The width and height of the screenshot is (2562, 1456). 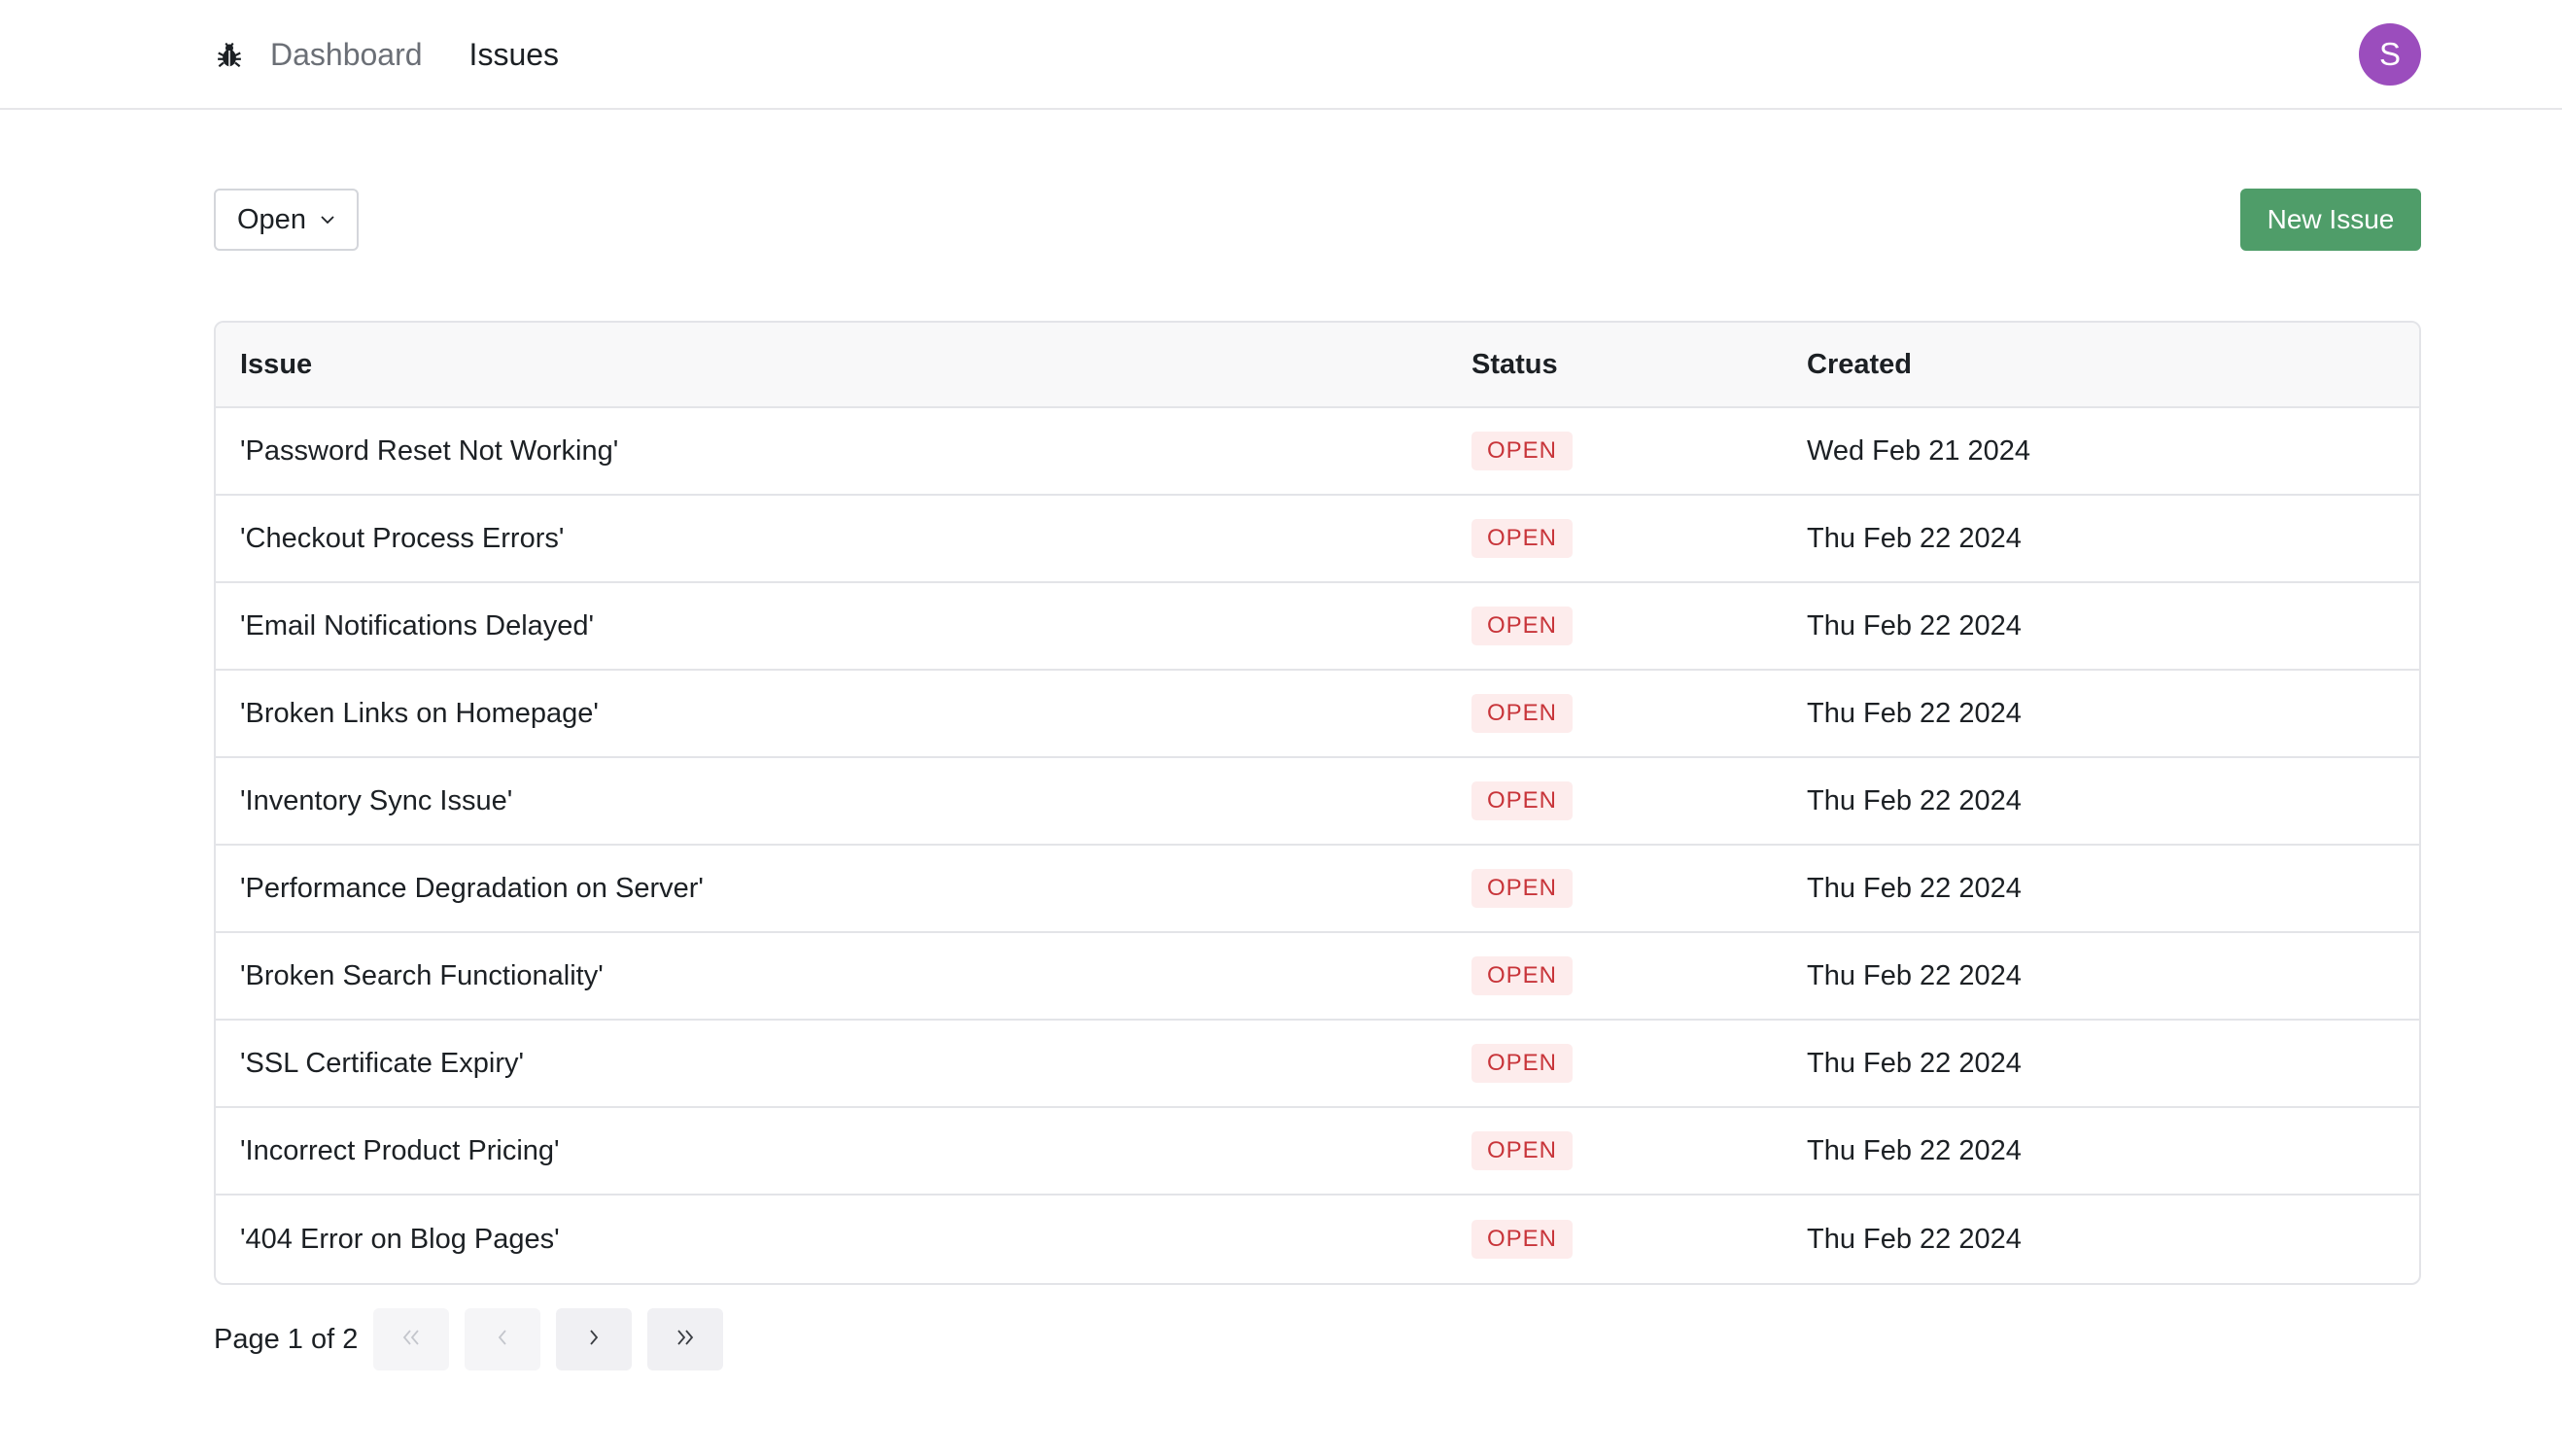 I want to click on last-page-button, so click(x=685, y=1339).